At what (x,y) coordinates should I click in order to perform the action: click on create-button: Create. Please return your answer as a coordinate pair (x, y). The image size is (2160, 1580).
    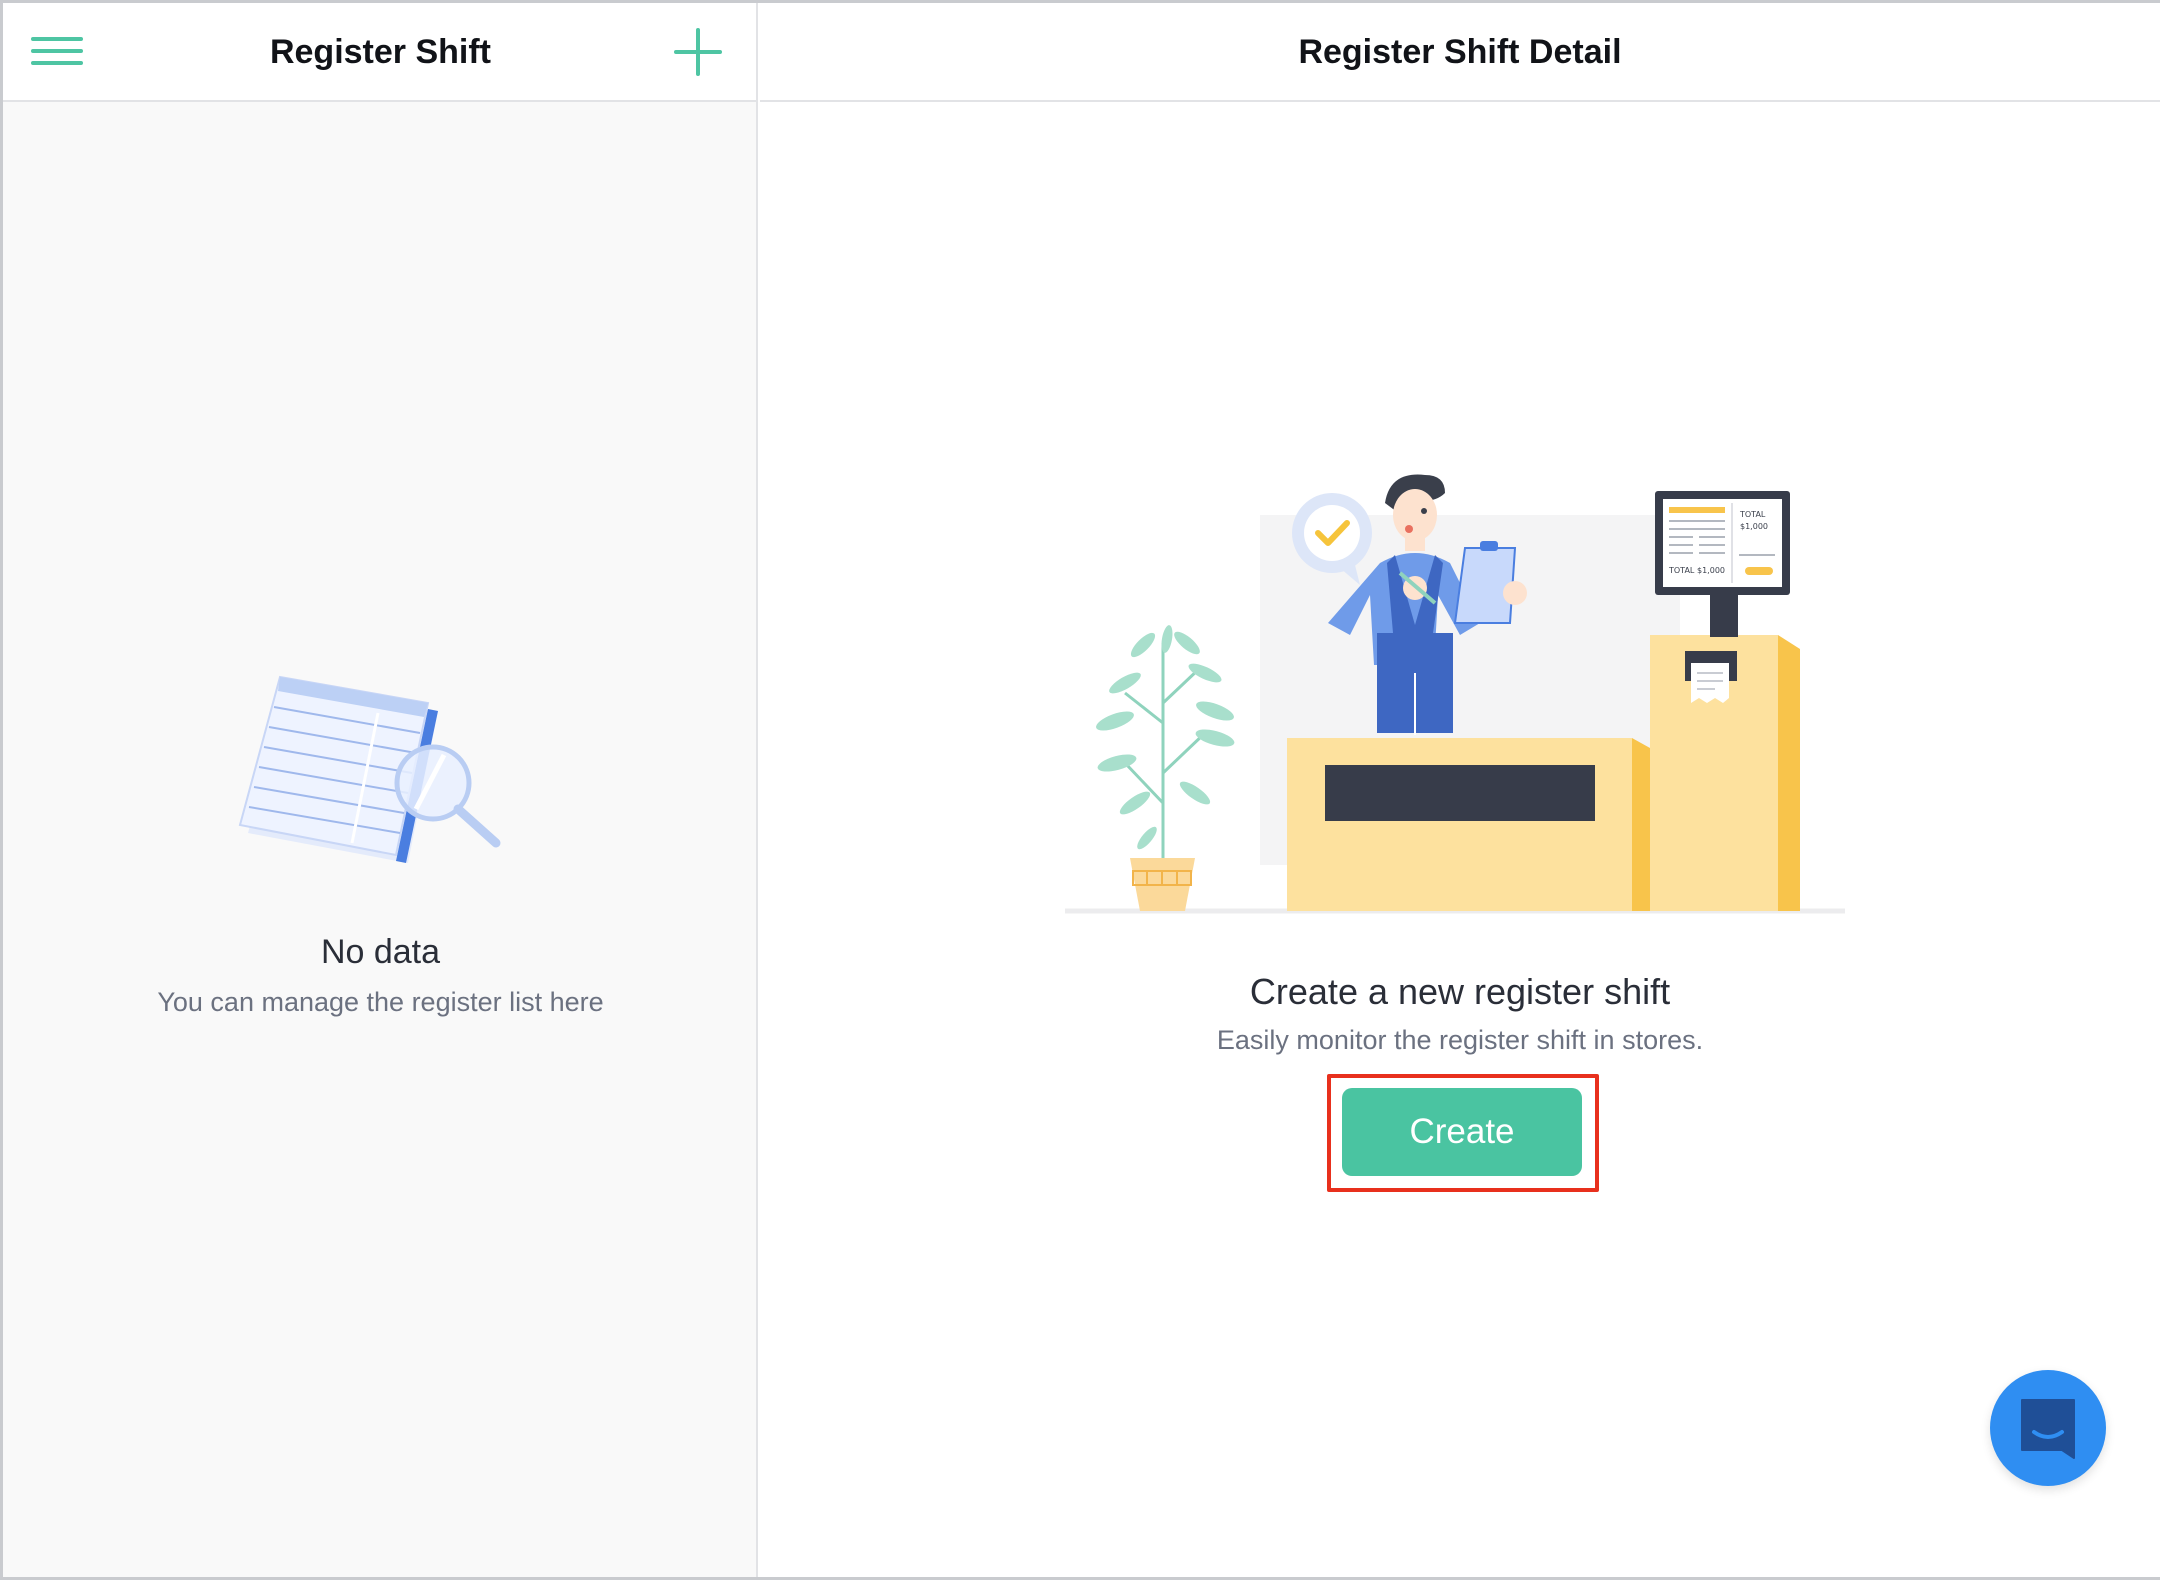
    Looking at the image, I should click on (1462, 1132).